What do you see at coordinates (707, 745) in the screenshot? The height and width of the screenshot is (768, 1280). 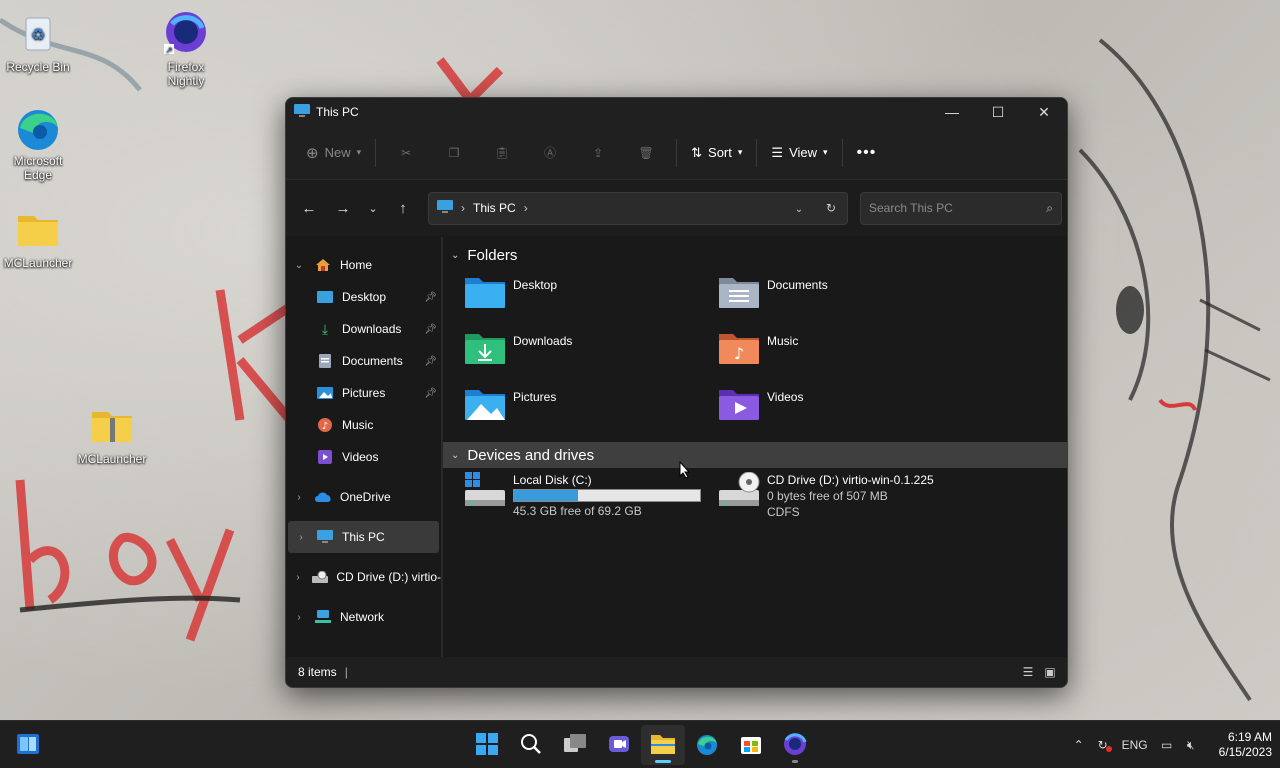 I see `edge-taskbar-button` at bounding box center [707, 745].